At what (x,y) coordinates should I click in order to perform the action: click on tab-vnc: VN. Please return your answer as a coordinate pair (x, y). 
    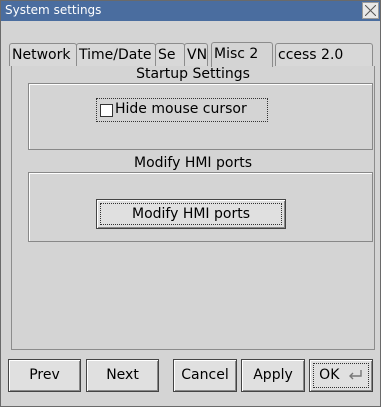
    Looking at the image, I should click on (196, 54).